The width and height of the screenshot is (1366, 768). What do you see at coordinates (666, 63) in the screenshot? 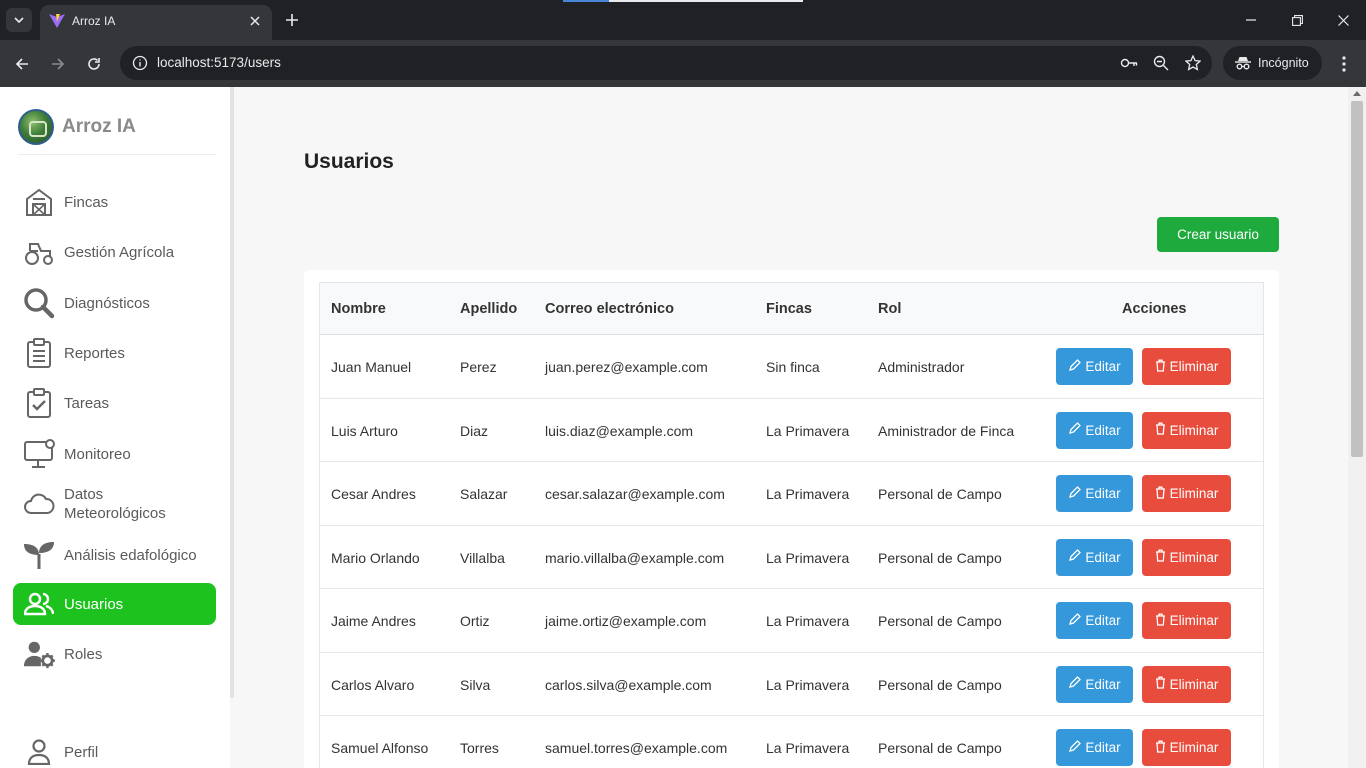
I see `address-bar: localhost:5173/users` at bounding box center [666, 63].